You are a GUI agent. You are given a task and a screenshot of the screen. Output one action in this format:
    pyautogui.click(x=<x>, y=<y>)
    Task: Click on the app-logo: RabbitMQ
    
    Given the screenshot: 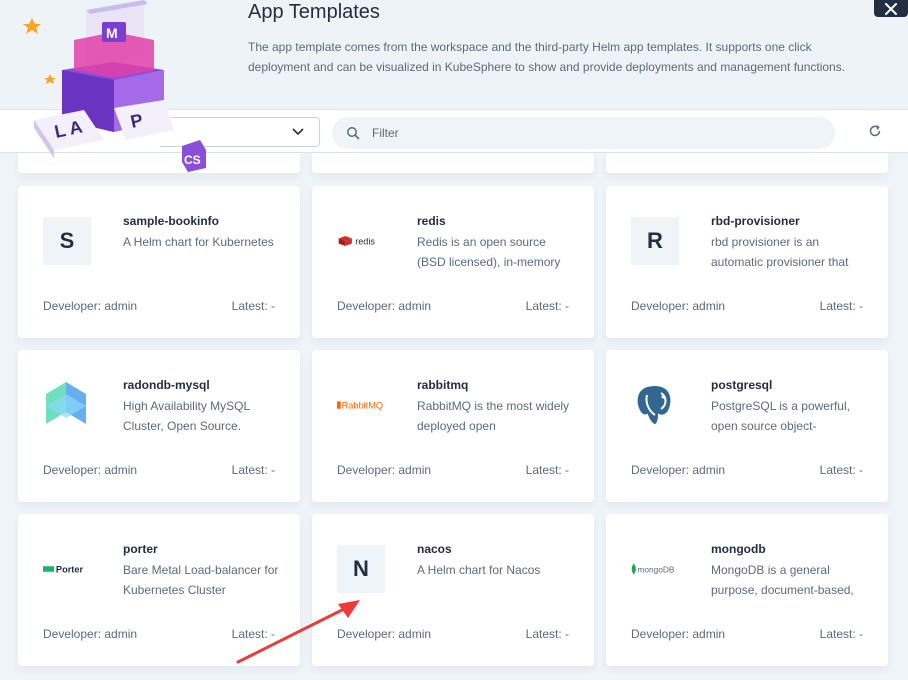 What is the action you would take?
    pyautogui.click(x=361, y=405)
    